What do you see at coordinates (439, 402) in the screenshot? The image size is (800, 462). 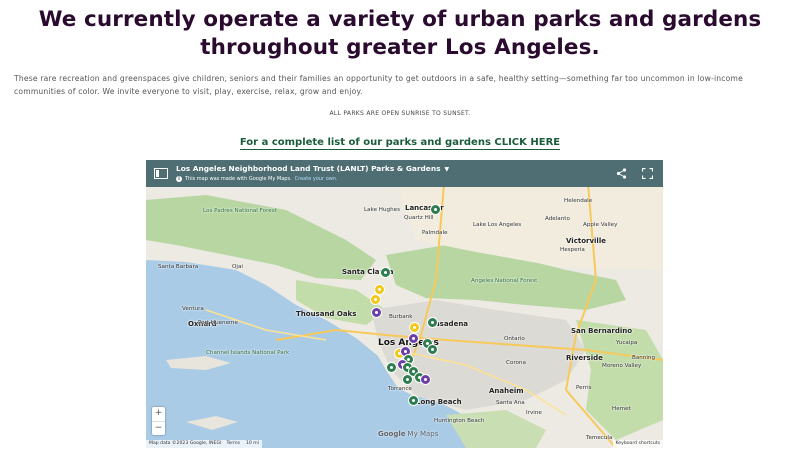 I see `map-place-label: Long Beach` at bounding box center [439, 402].